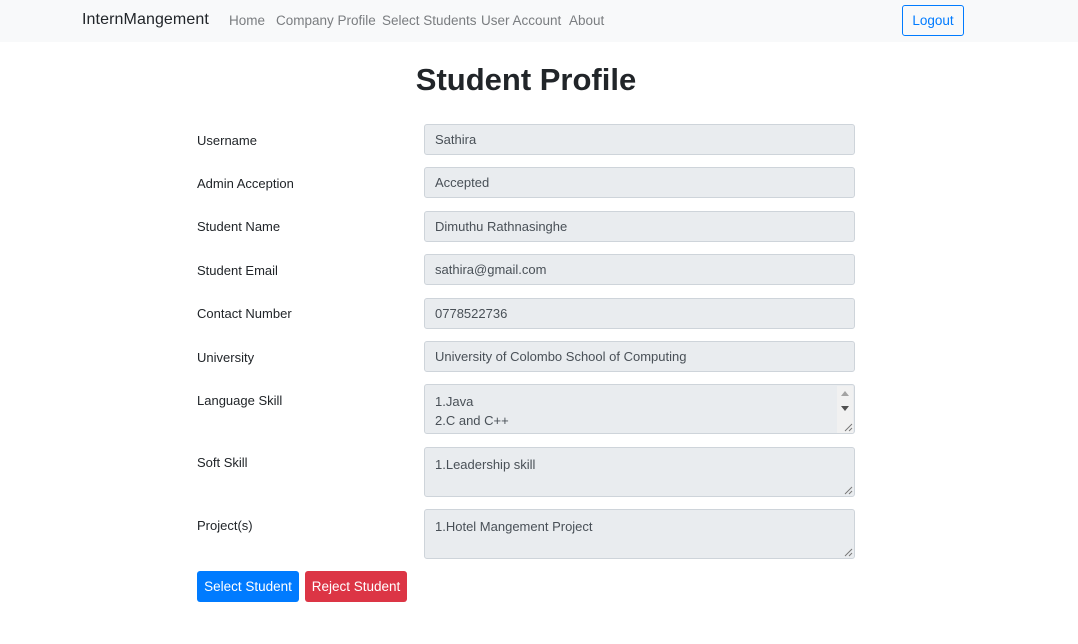  Describe the element at coordinates (845, 393) in the screenshot. I see `scroll-up-arrow-icon` at that location.